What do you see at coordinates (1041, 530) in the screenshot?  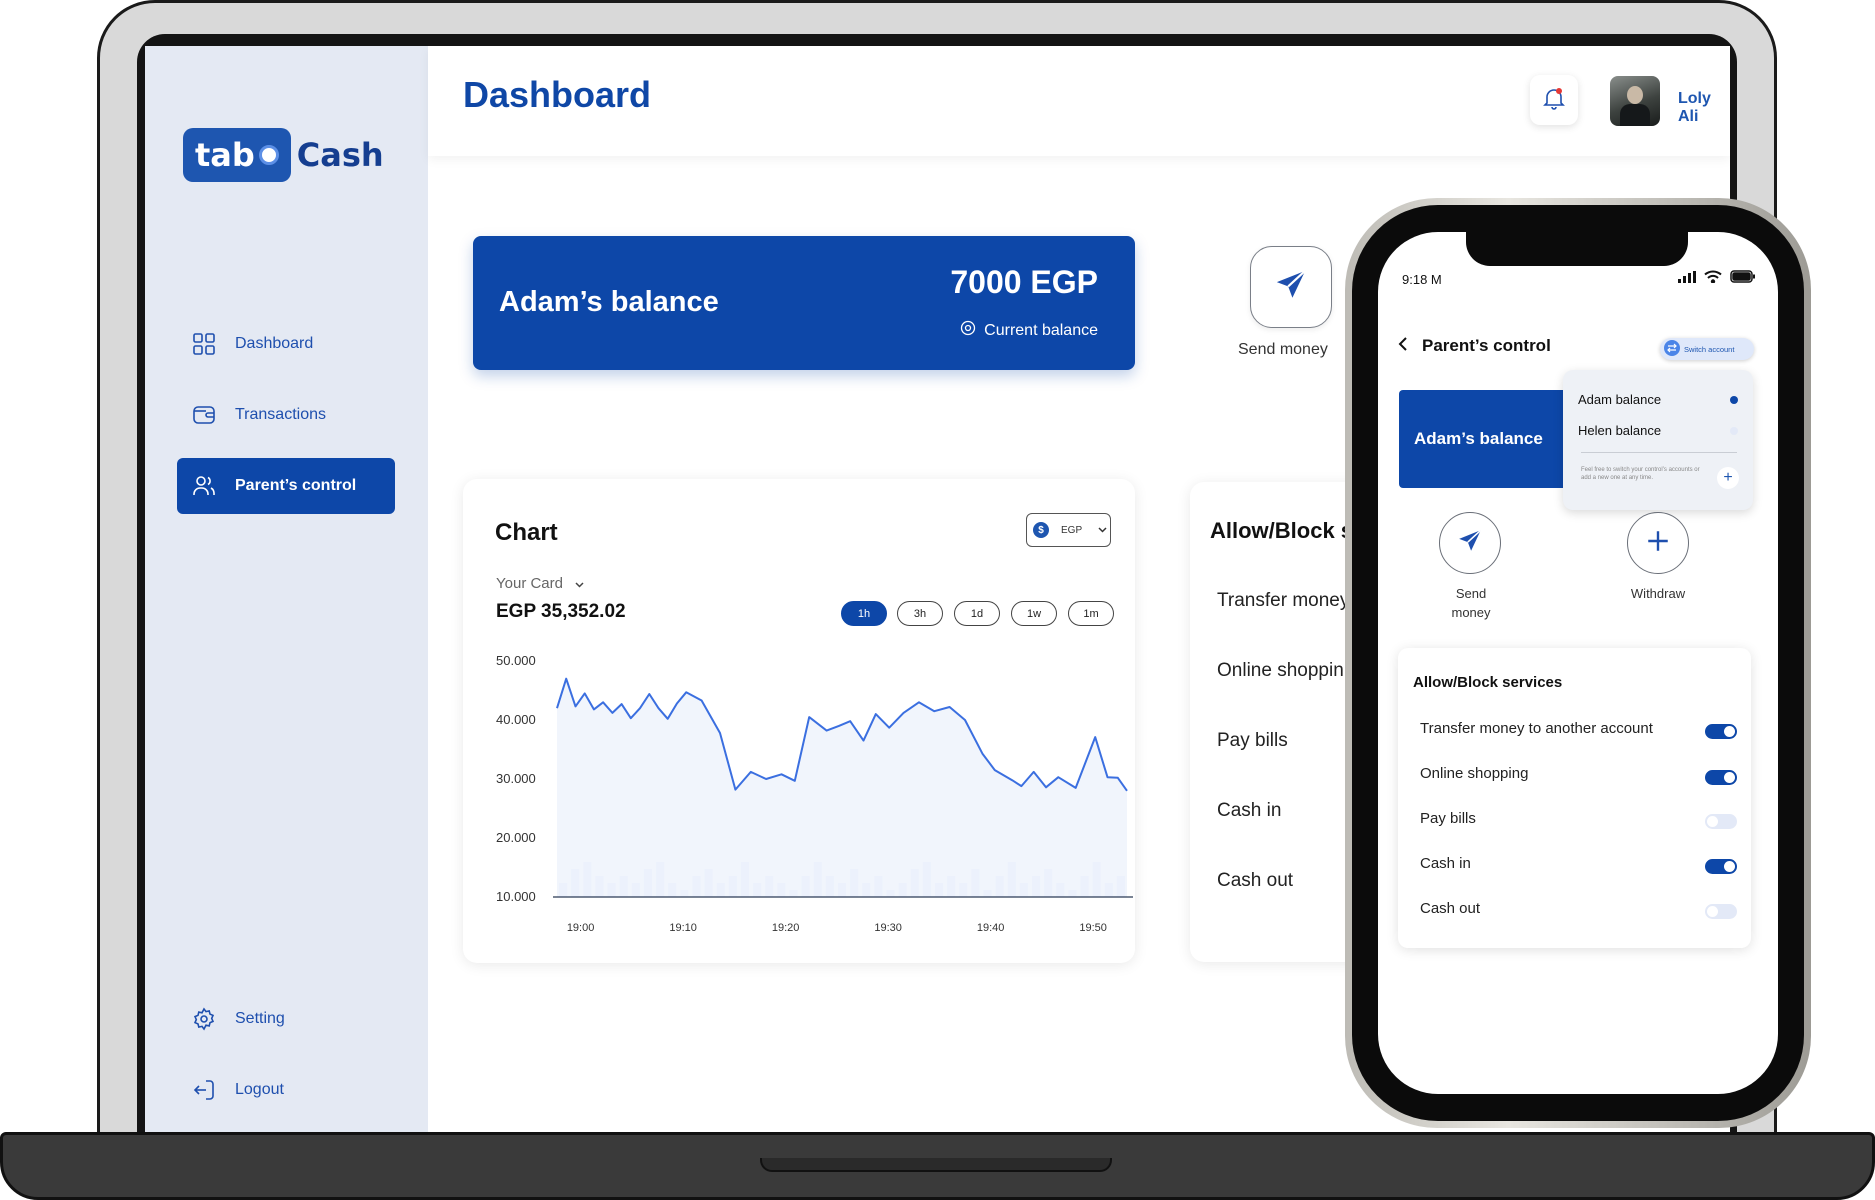 I see `dollar-icon: $` at bounding box center [1041, 530].